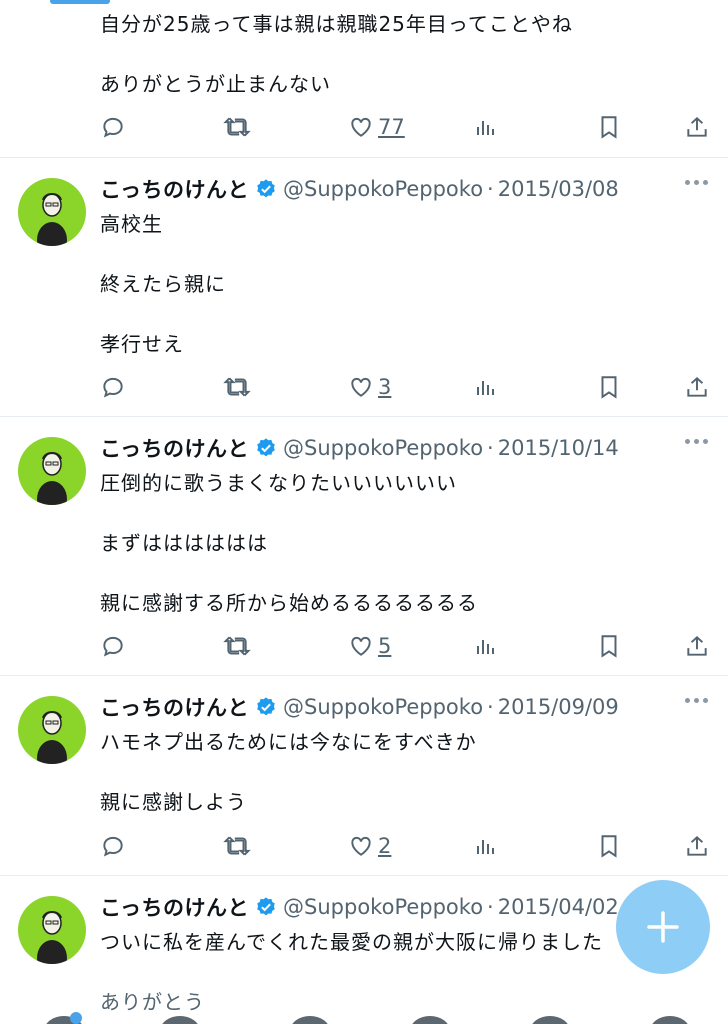 The height and width of the screenshot is (1024, 728). What do you see at coordinates (173, 802) in the screenshot?
I see `tweet-line: 親に感謝しよう` at bounding box center [173, 802].